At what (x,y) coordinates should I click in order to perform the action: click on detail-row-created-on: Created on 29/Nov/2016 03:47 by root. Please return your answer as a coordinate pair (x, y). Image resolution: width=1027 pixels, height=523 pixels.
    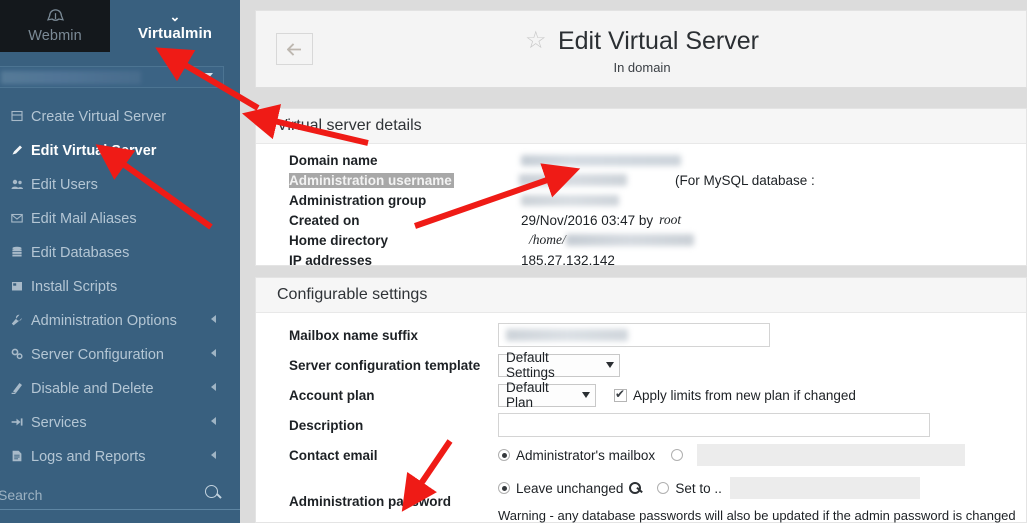
    Looking at the image, I should click on (641, 220).